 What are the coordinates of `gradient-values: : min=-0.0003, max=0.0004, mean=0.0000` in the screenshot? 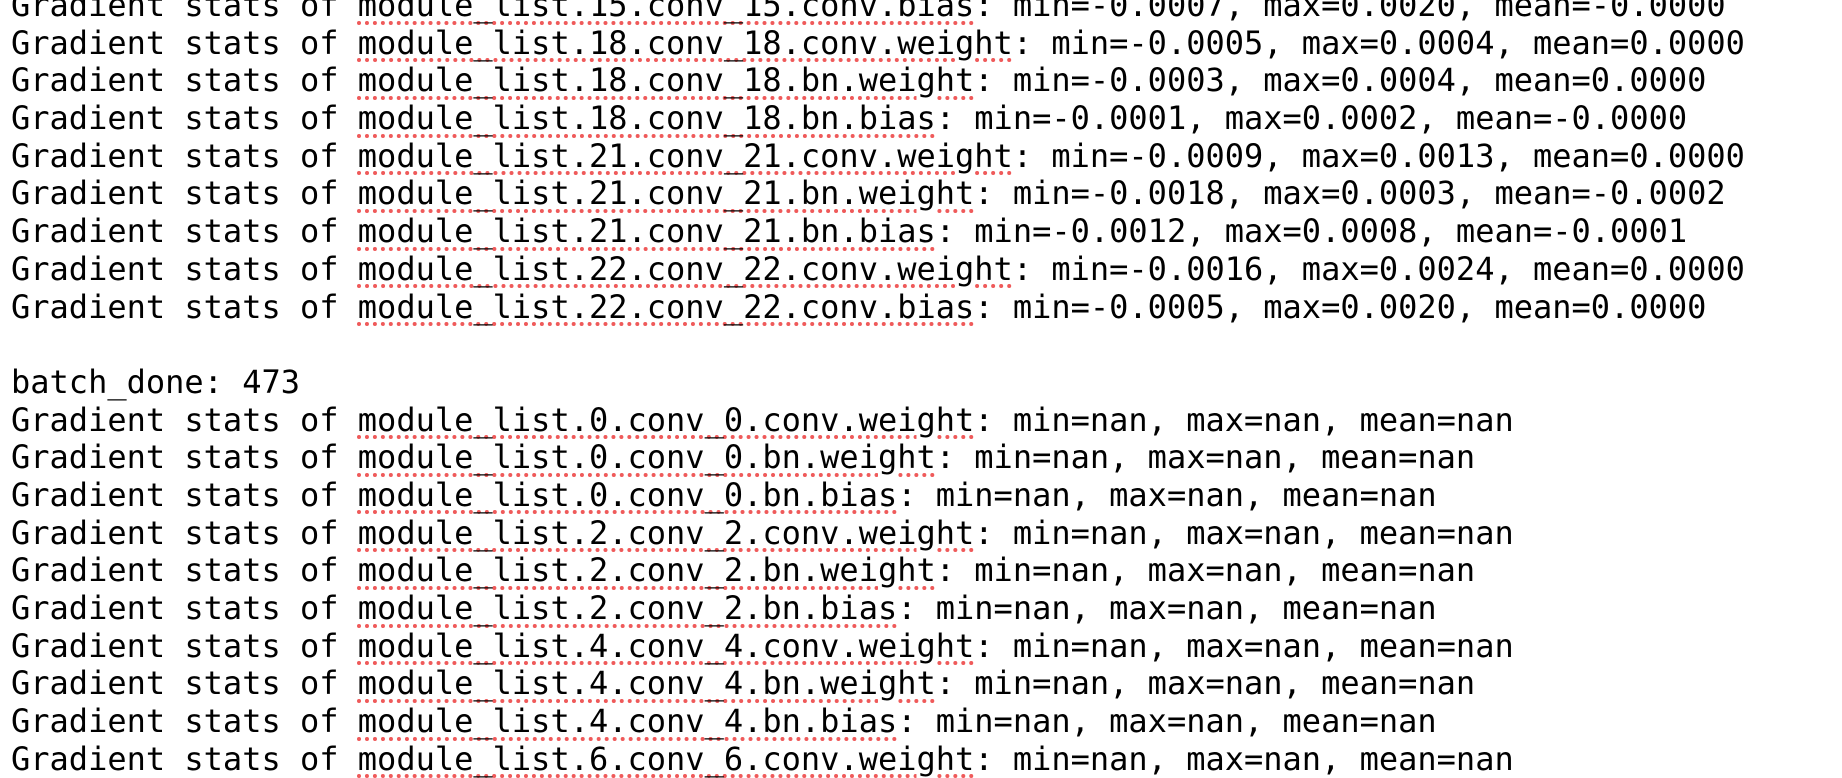 It's located at (1340, 80).